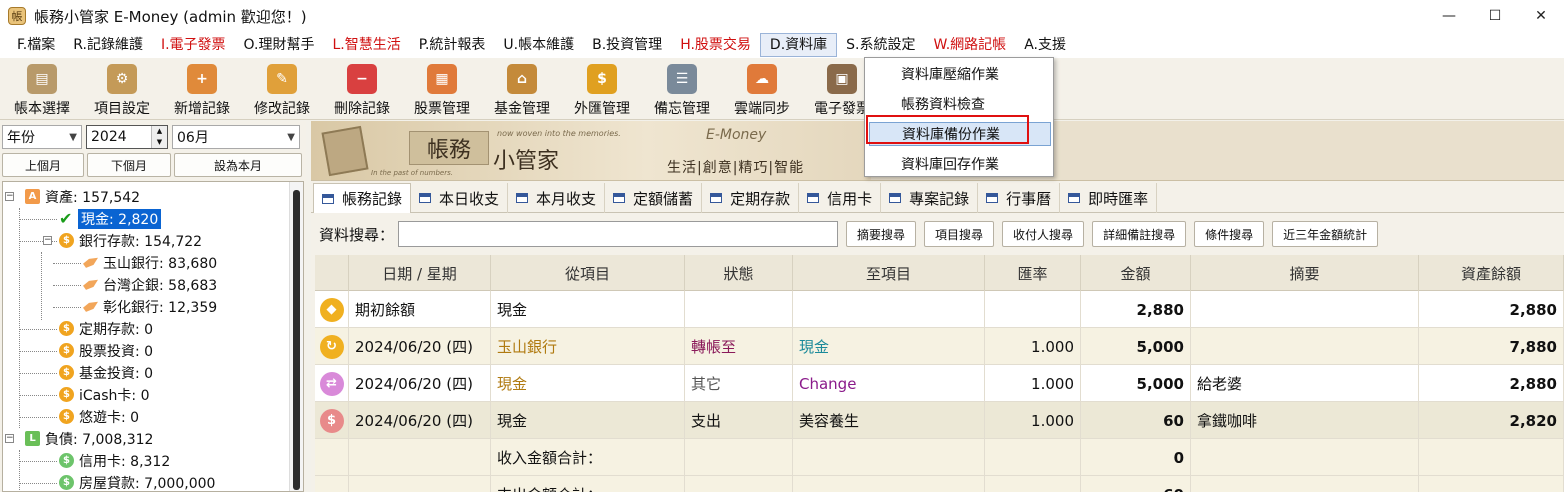 Image resolution: width=1564 pixels, height=492 pixels. I want to click on tab-7: 行事曆, so click(1019, 198).